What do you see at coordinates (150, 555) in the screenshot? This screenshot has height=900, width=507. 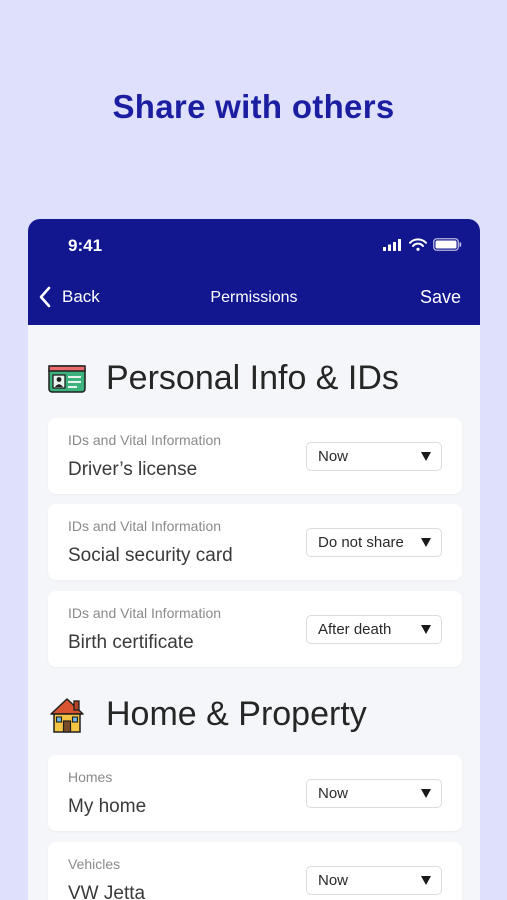 I see `item-title: Social security card` at bounding box center [150, 555].